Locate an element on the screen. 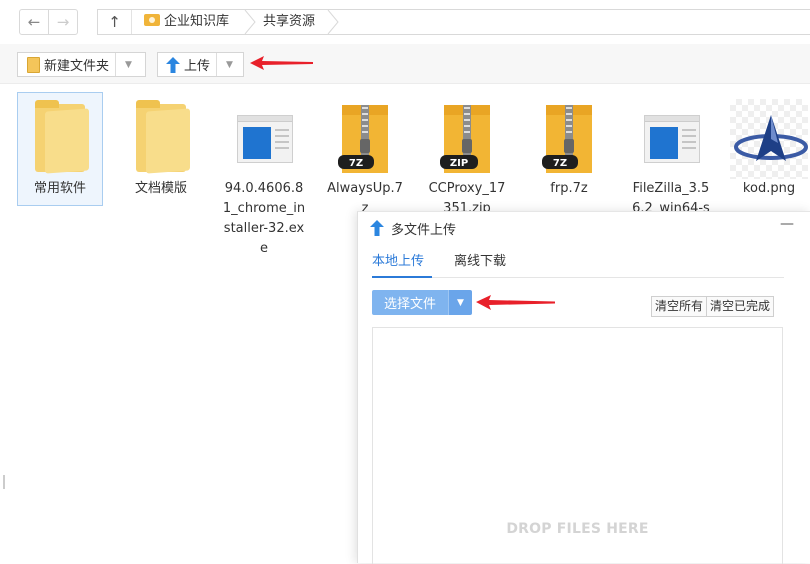  file-name: FileZilla_3.56.2_win64-se is located at coordinates (671, 198).